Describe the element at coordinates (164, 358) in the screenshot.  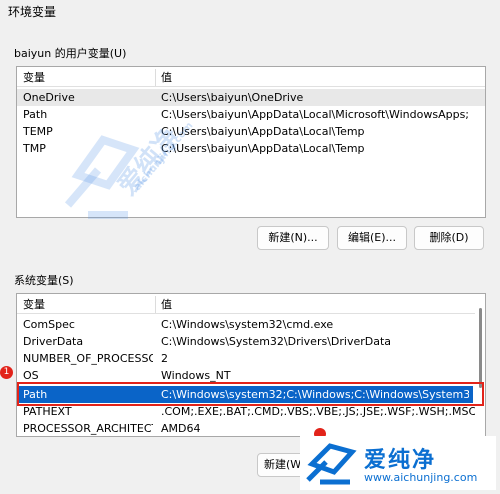
I see `var-value: 2` at that location.